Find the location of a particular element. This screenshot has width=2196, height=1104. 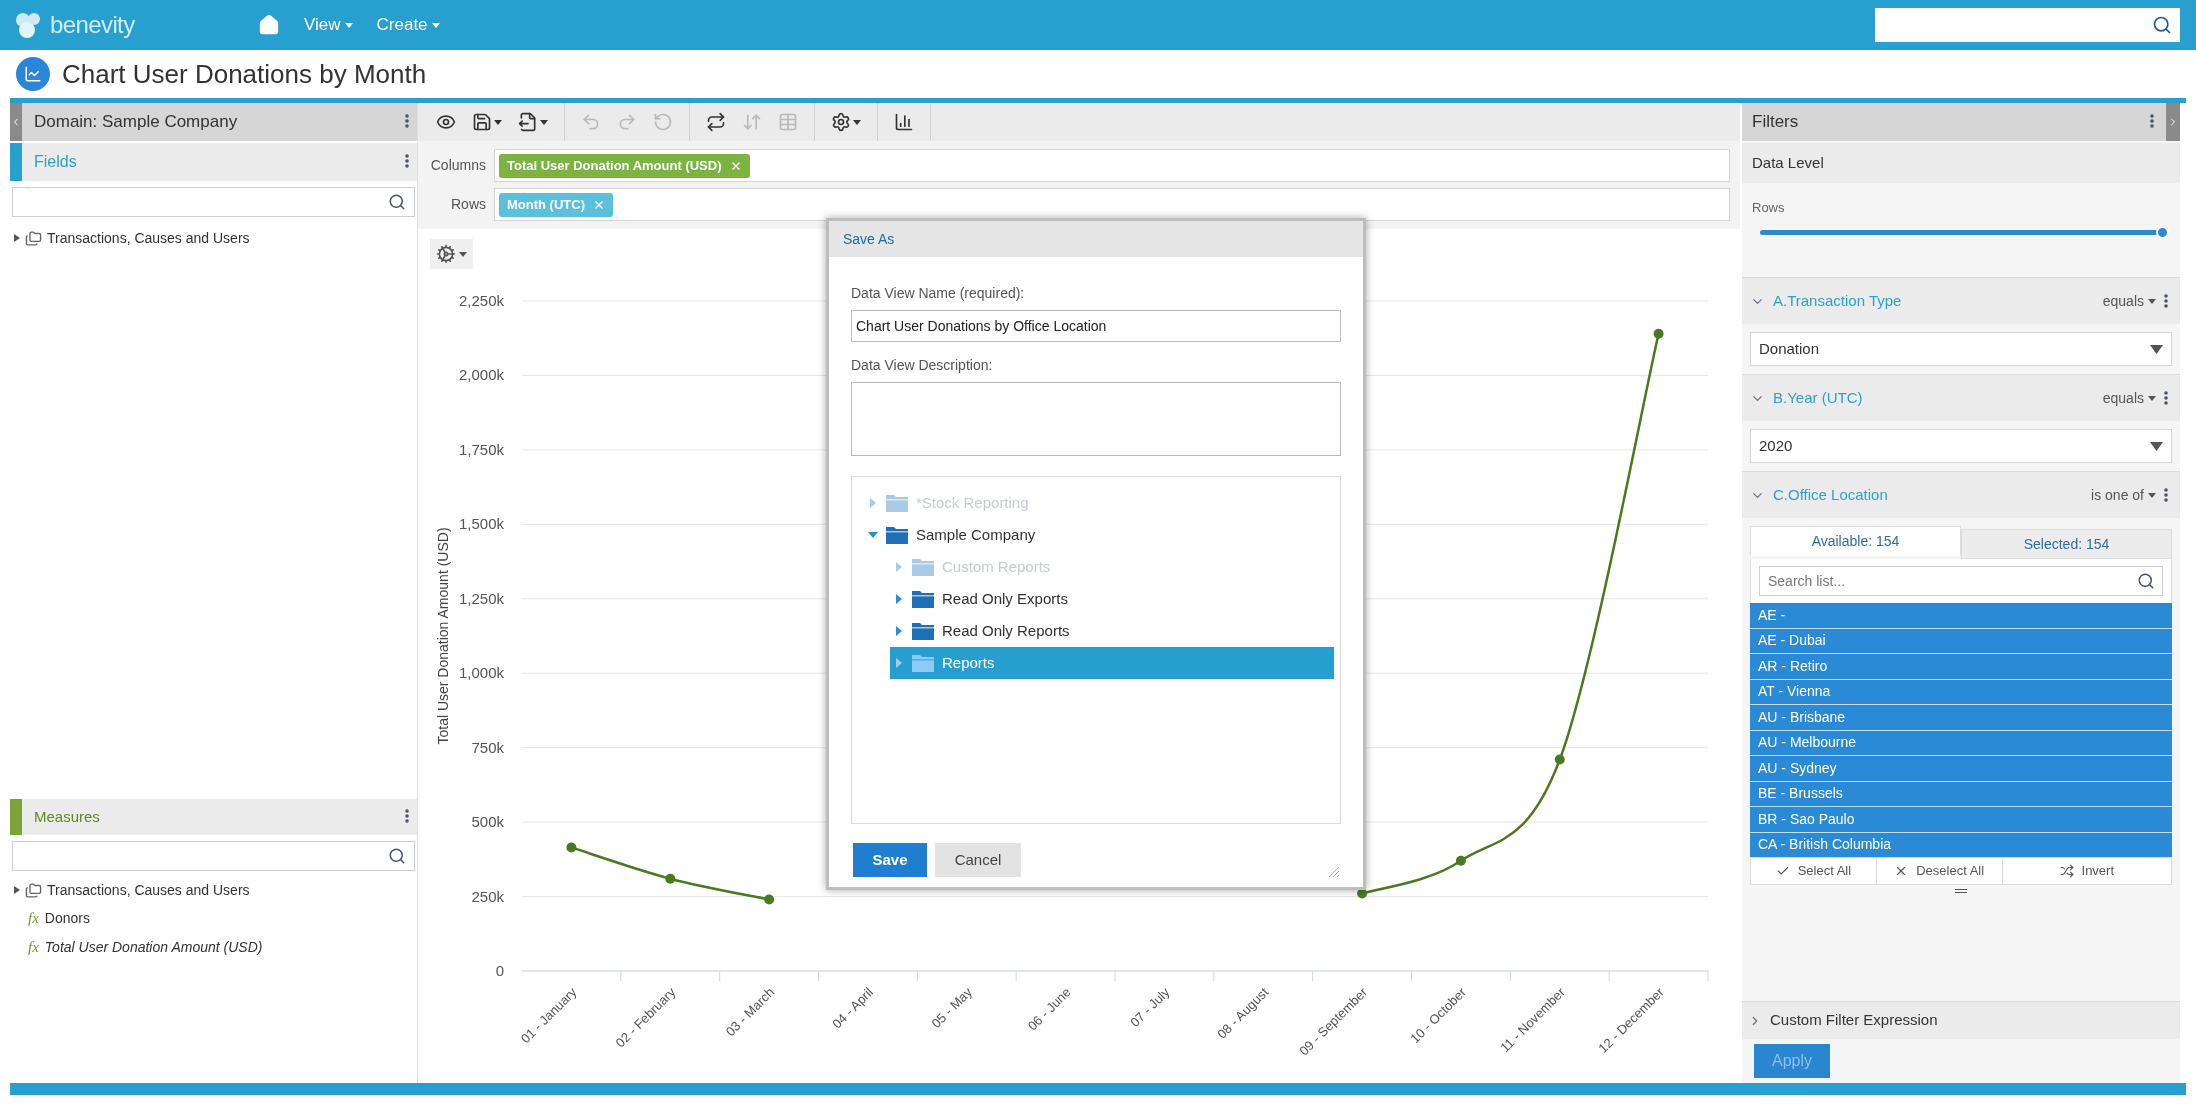

measure-item: fx Donors is located at coordinates (215, 918).